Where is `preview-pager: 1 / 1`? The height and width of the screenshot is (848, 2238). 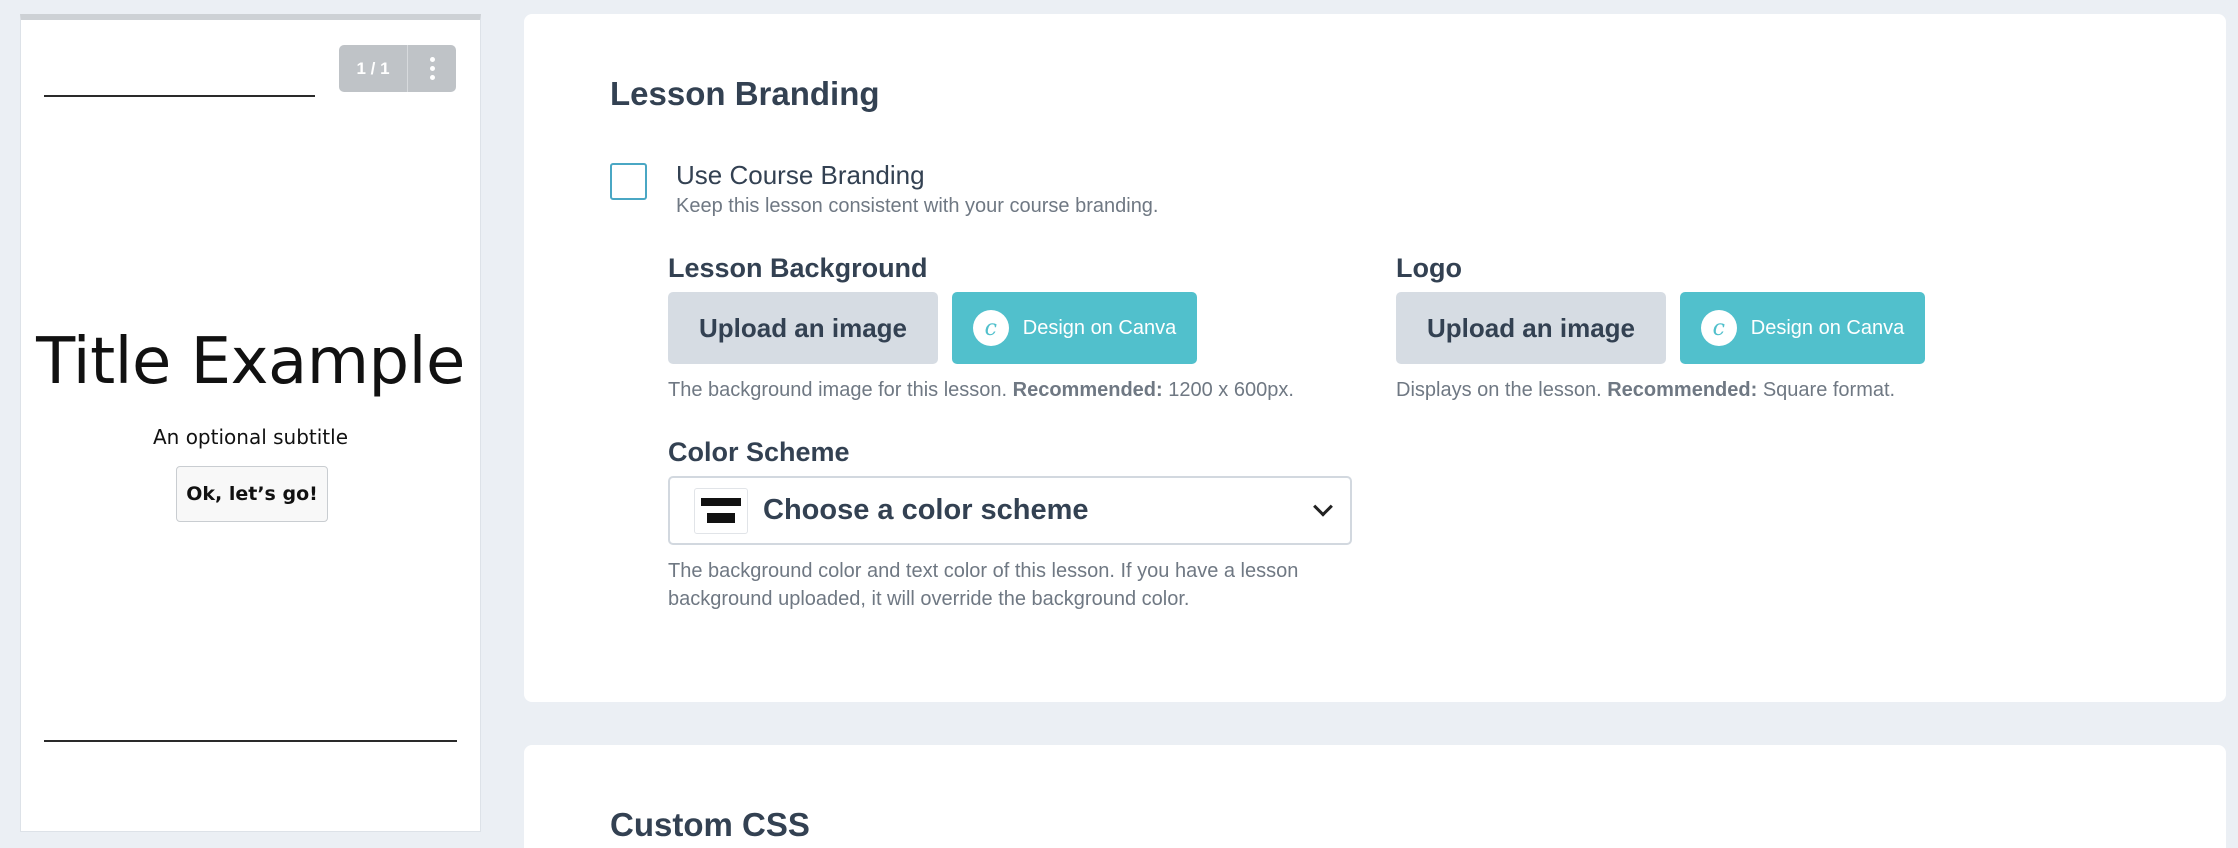 preview-pager: 1 / 1 is located at coordinates (397, 68).